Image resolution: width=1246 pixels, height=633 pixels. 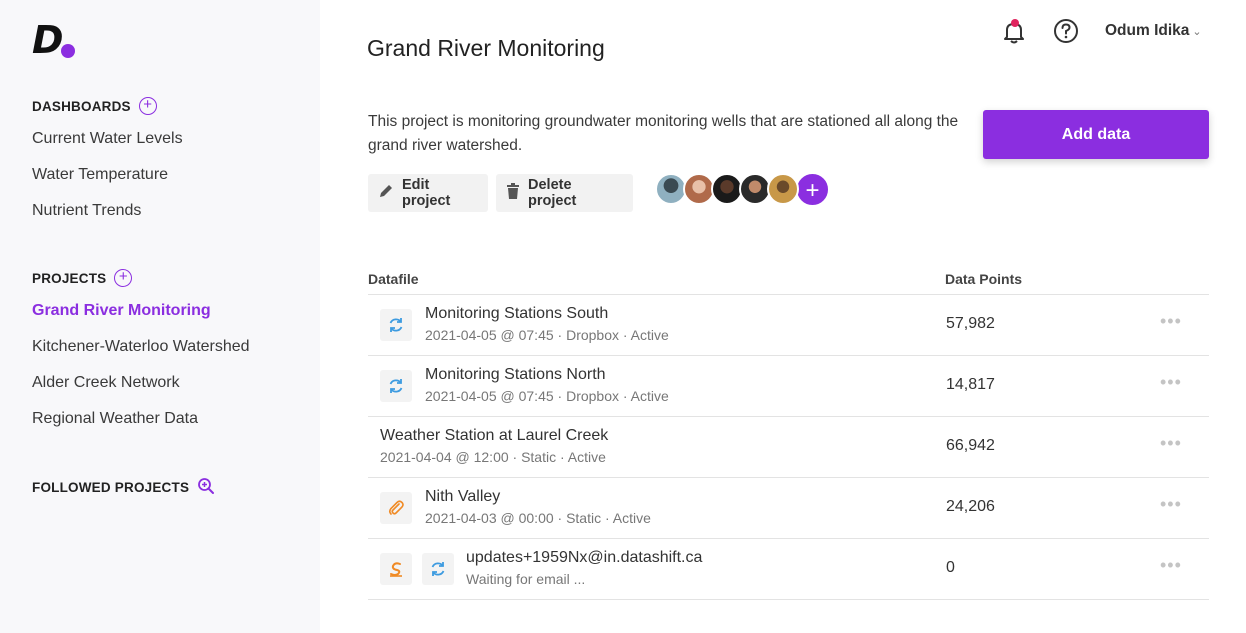 What do you see at coordinates (48, 40) in the screenshot?
I see `logo-letter: D` at bounding box center [48, 40].